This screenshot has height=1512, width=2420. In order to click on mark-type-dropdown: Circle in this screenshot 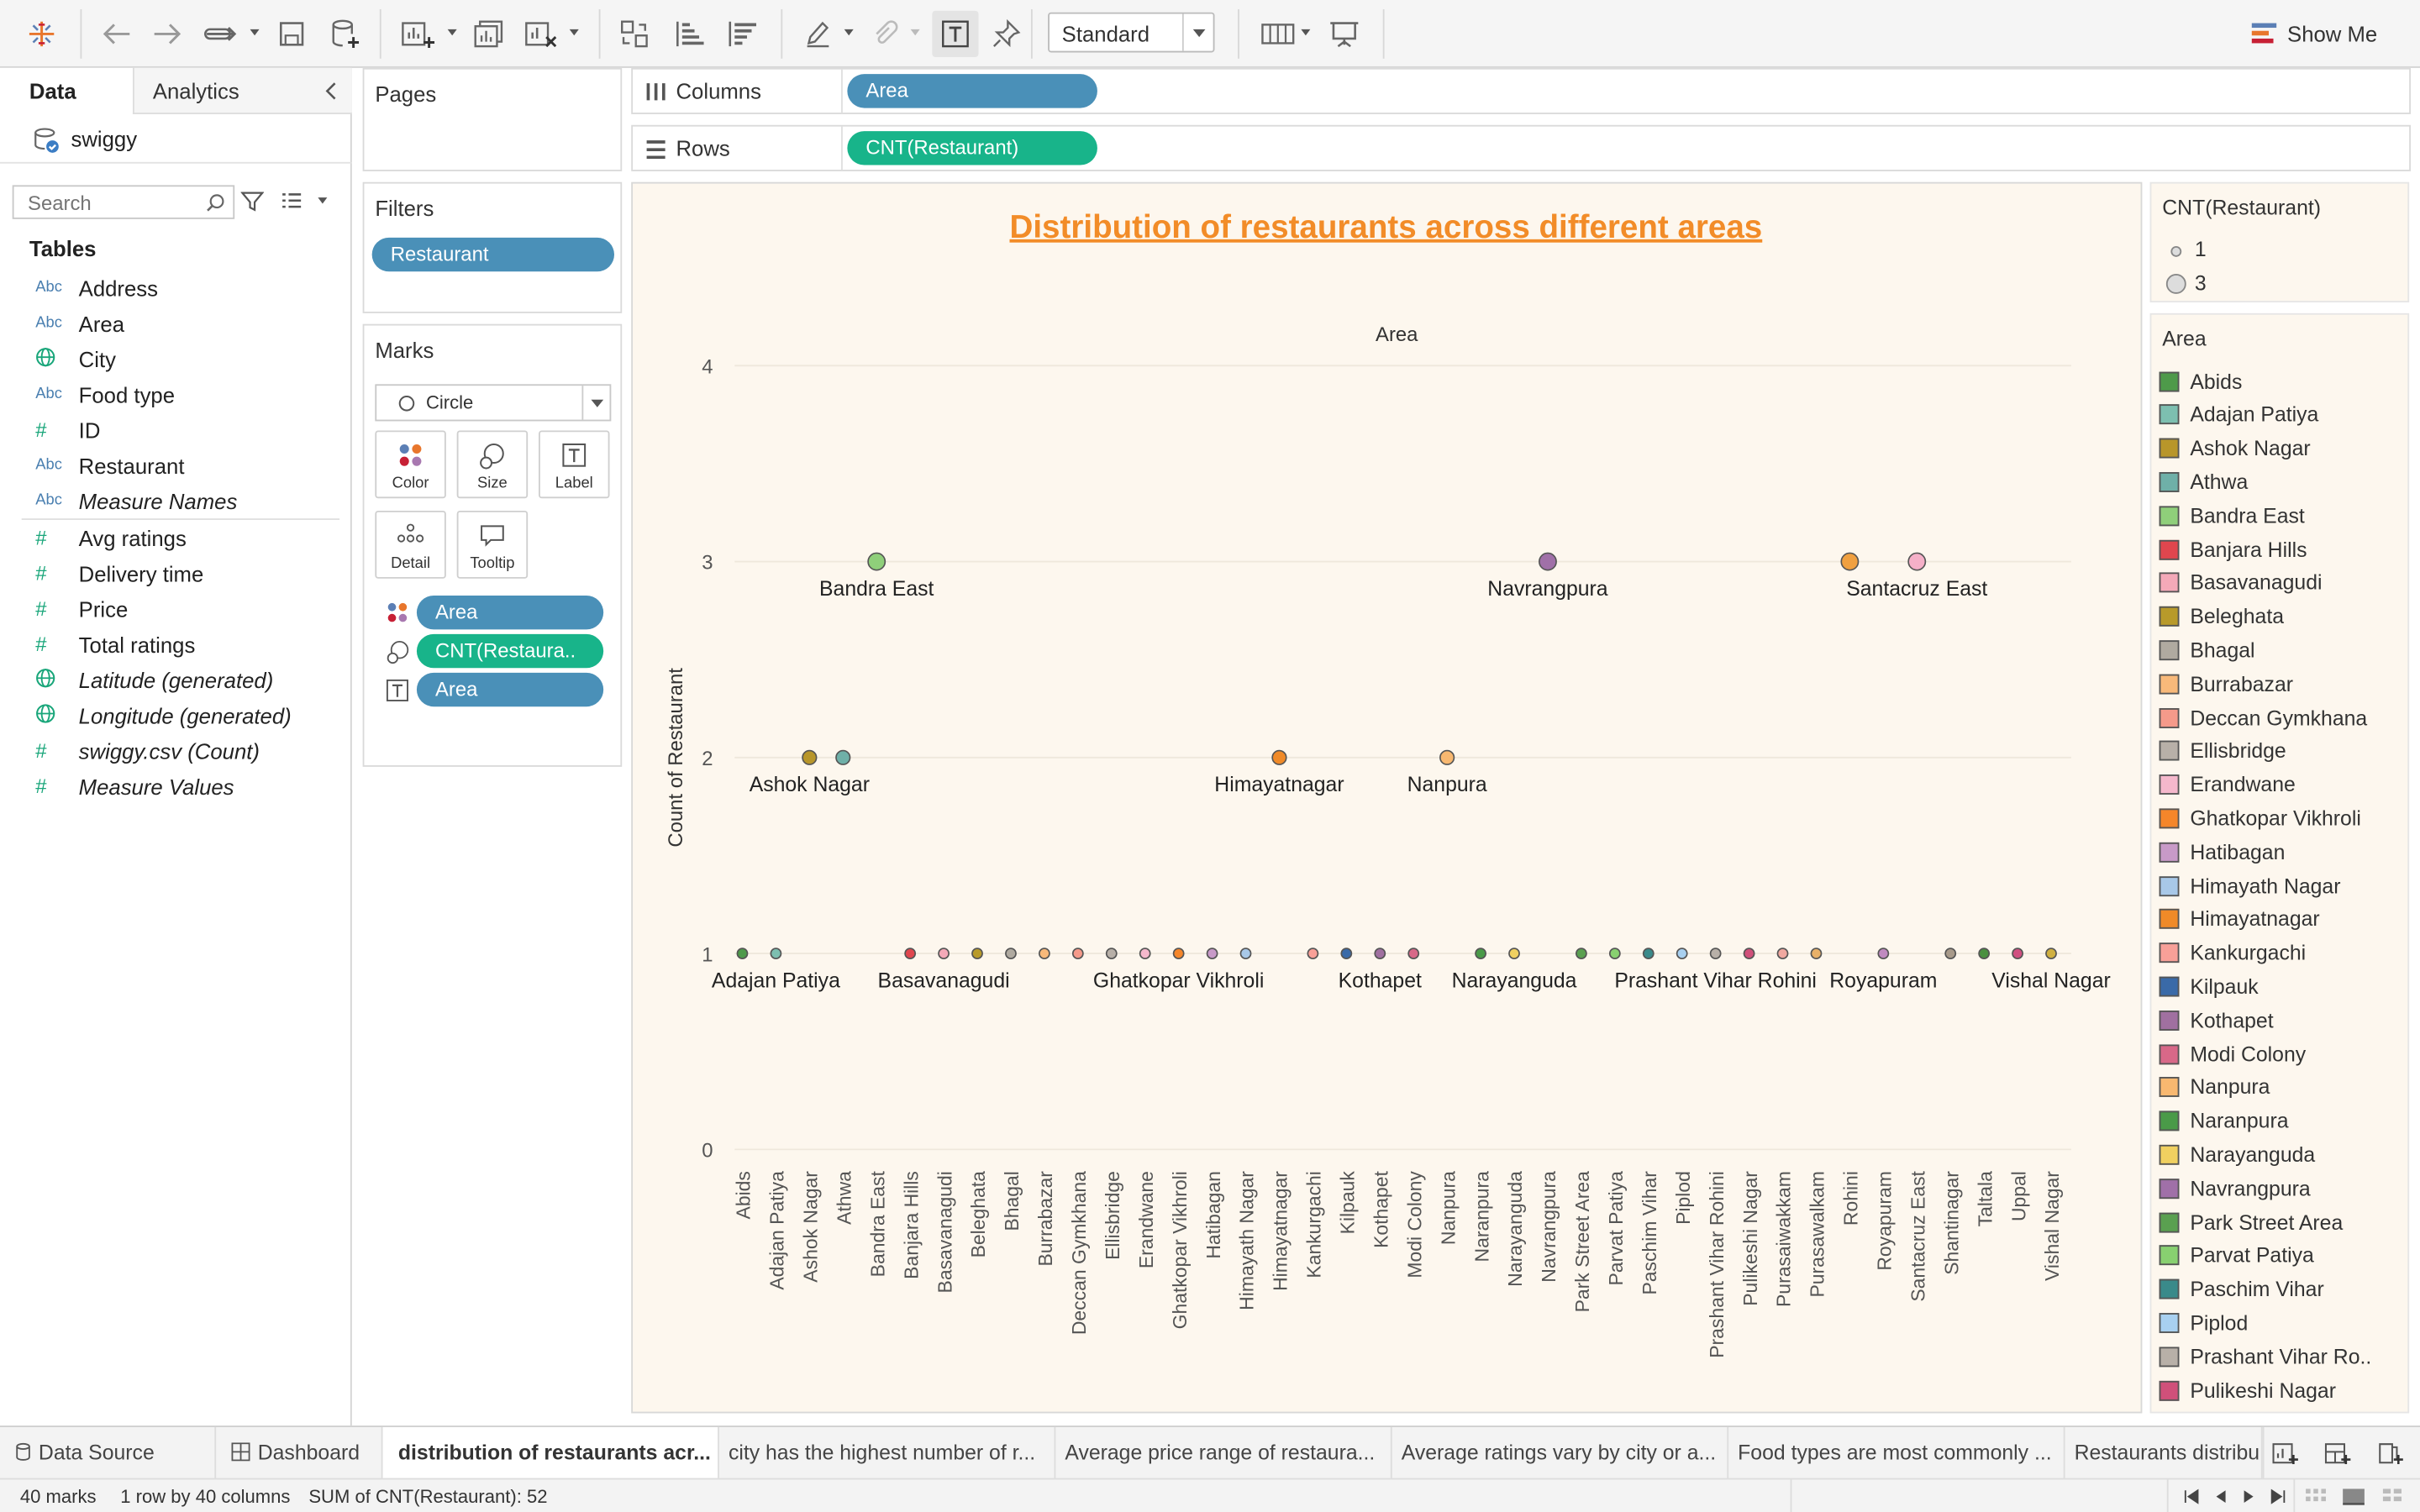, I will do `click(494, 403)`.